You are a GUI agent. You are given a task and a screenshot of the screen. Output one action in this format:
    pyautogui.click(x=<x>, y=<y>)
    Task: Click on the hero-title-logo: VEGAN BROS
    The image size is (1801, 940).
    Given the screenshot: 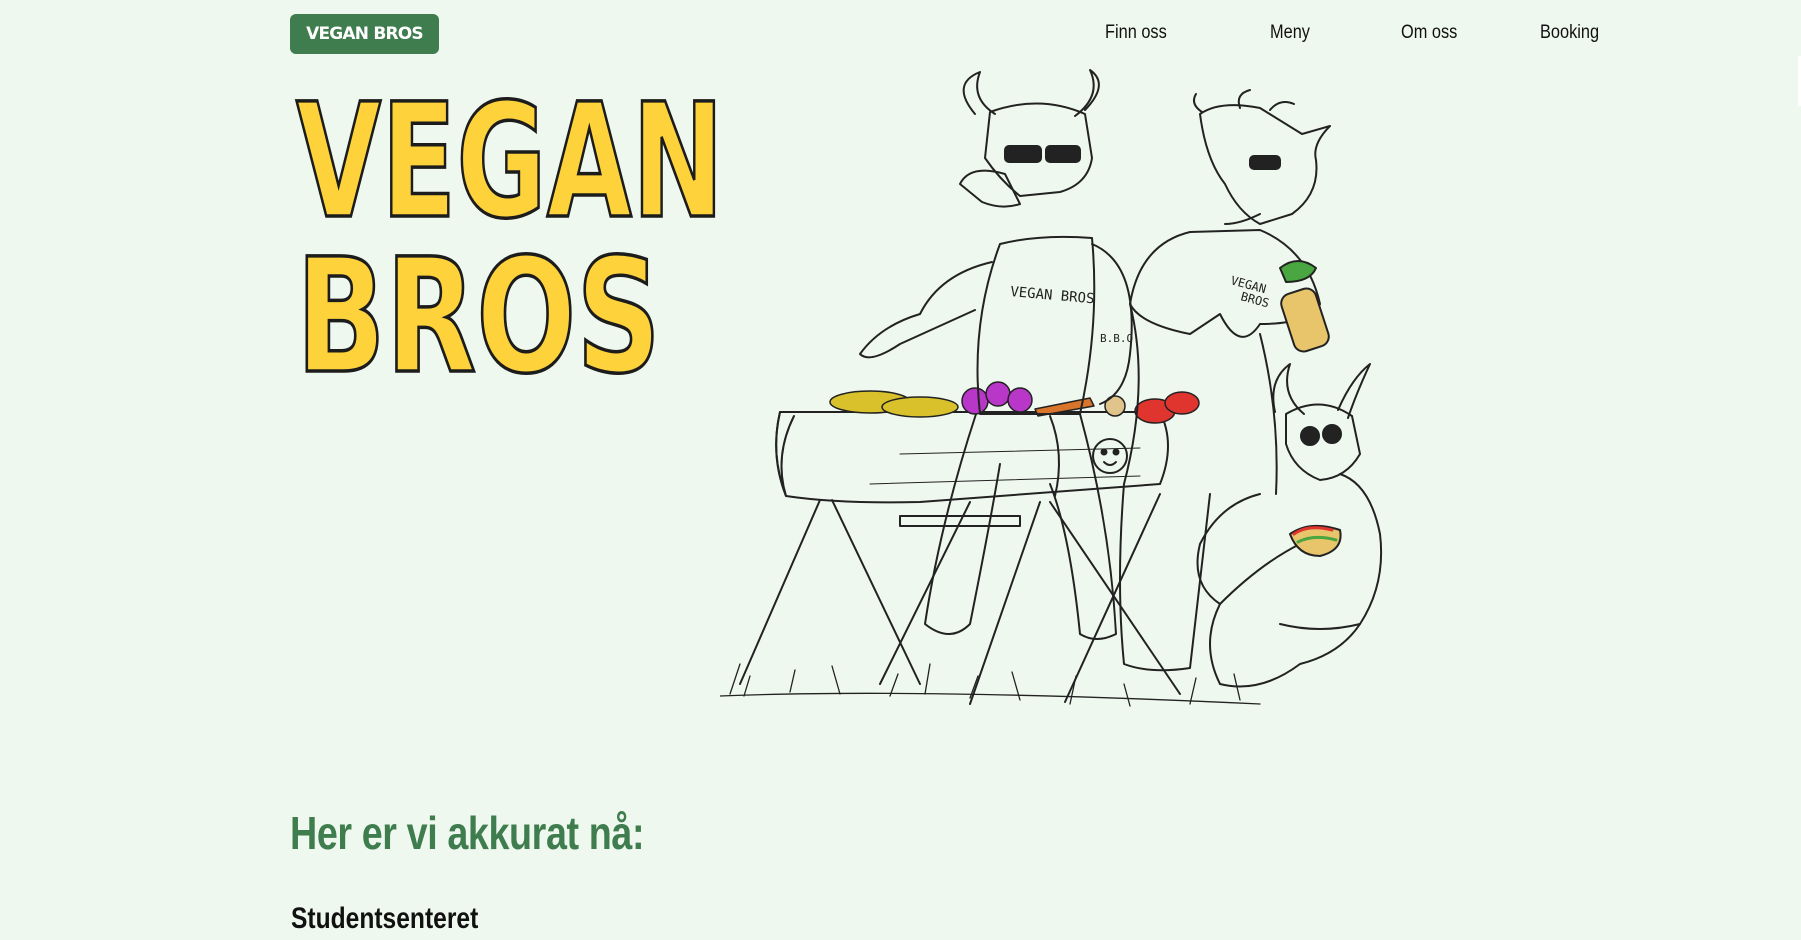 What is the action you would take?
    pyautogui.click(x=512, y=239)
    